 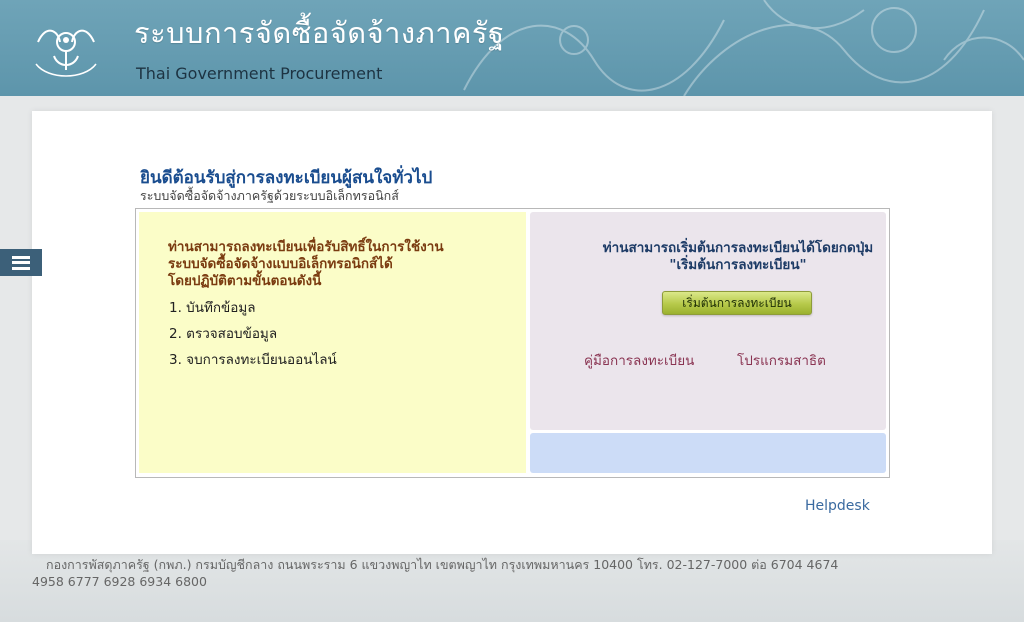 I want to click on comptroller-general-garuda-logo-icon, so click(x=66, y=50).